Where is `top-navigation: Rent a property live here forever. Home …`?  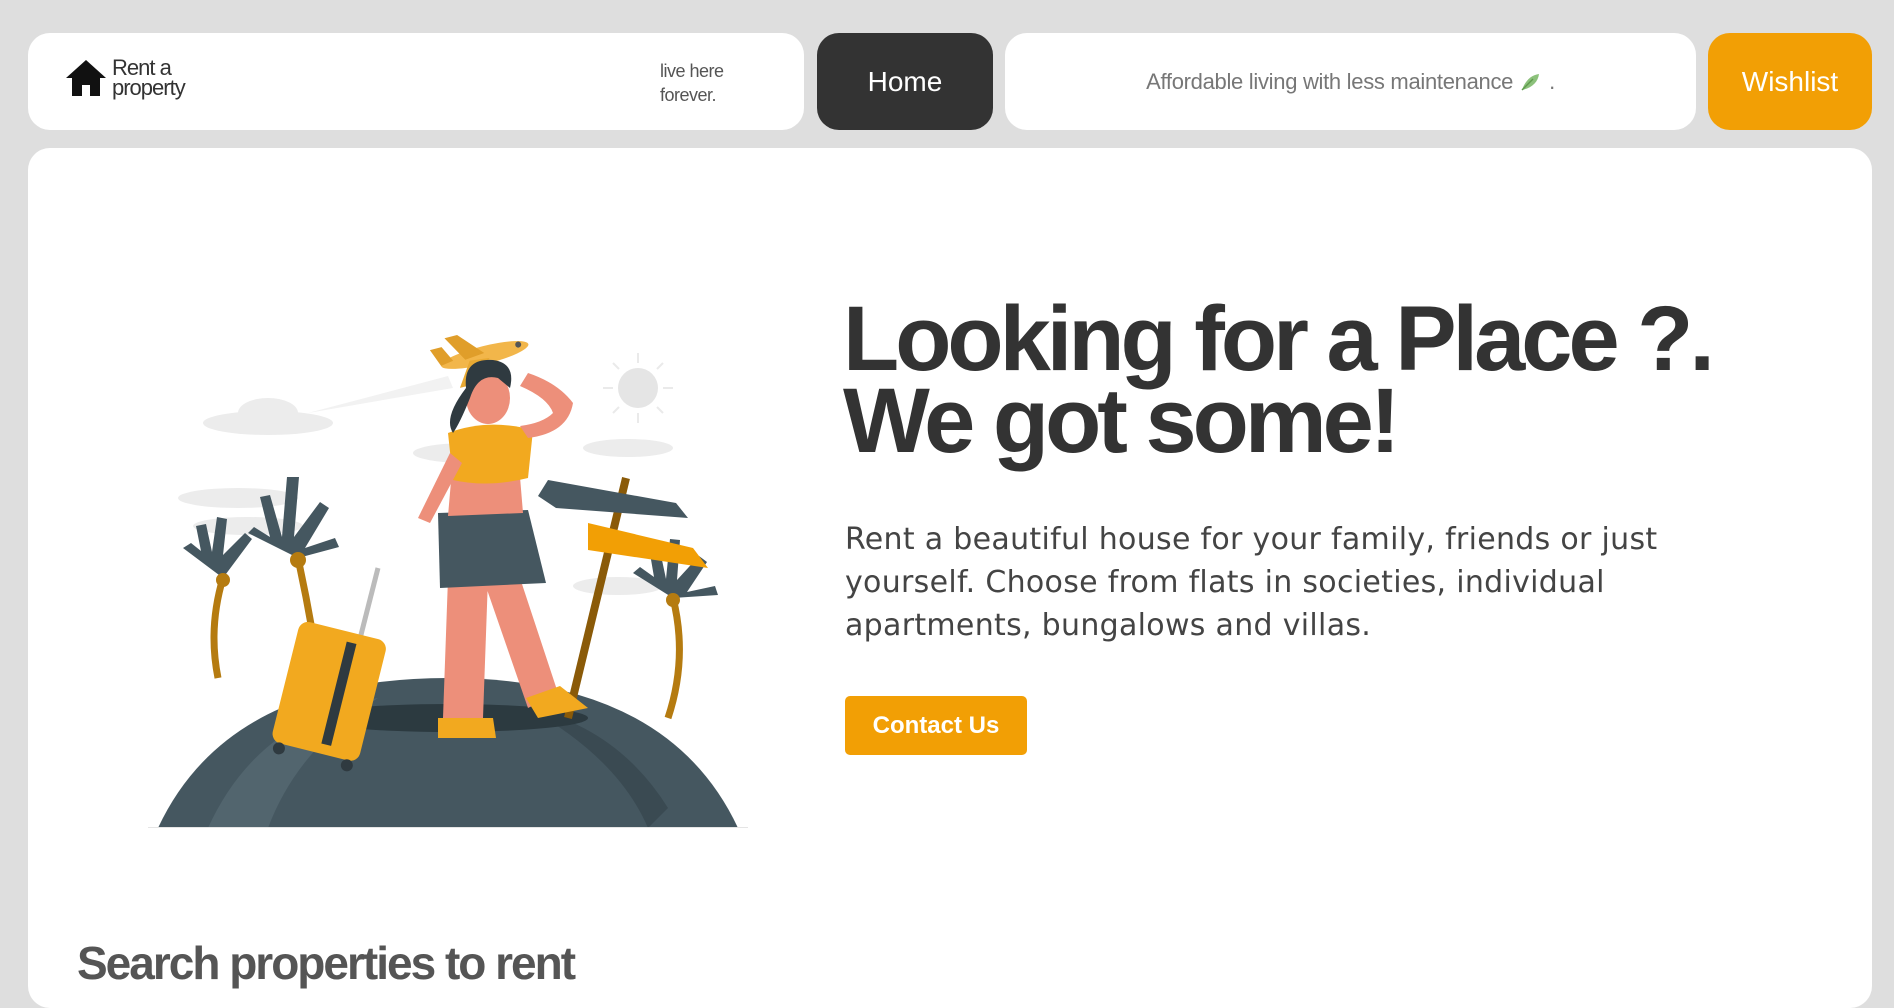
top-navigation: Rent a property live here forever. Home … is located at coordinates (947, 75).